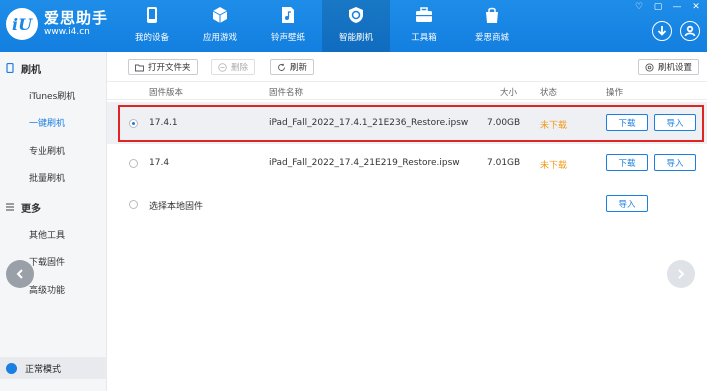  What do you see at coordinates (22, 24) in the screenshot?
I see `logo-badge-icon: iU` at bounding box center [22, 24].